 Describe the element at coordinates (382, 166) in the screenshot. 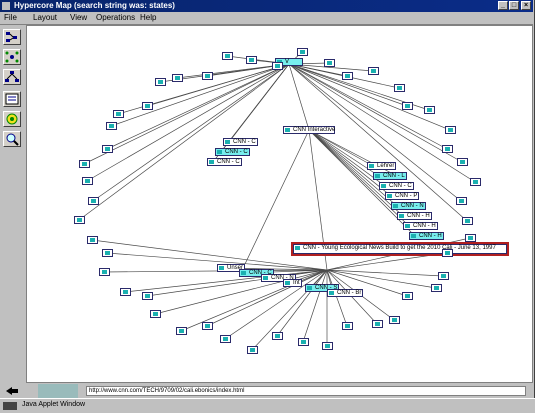

I see `cluster-node: Lehrer` at that location.